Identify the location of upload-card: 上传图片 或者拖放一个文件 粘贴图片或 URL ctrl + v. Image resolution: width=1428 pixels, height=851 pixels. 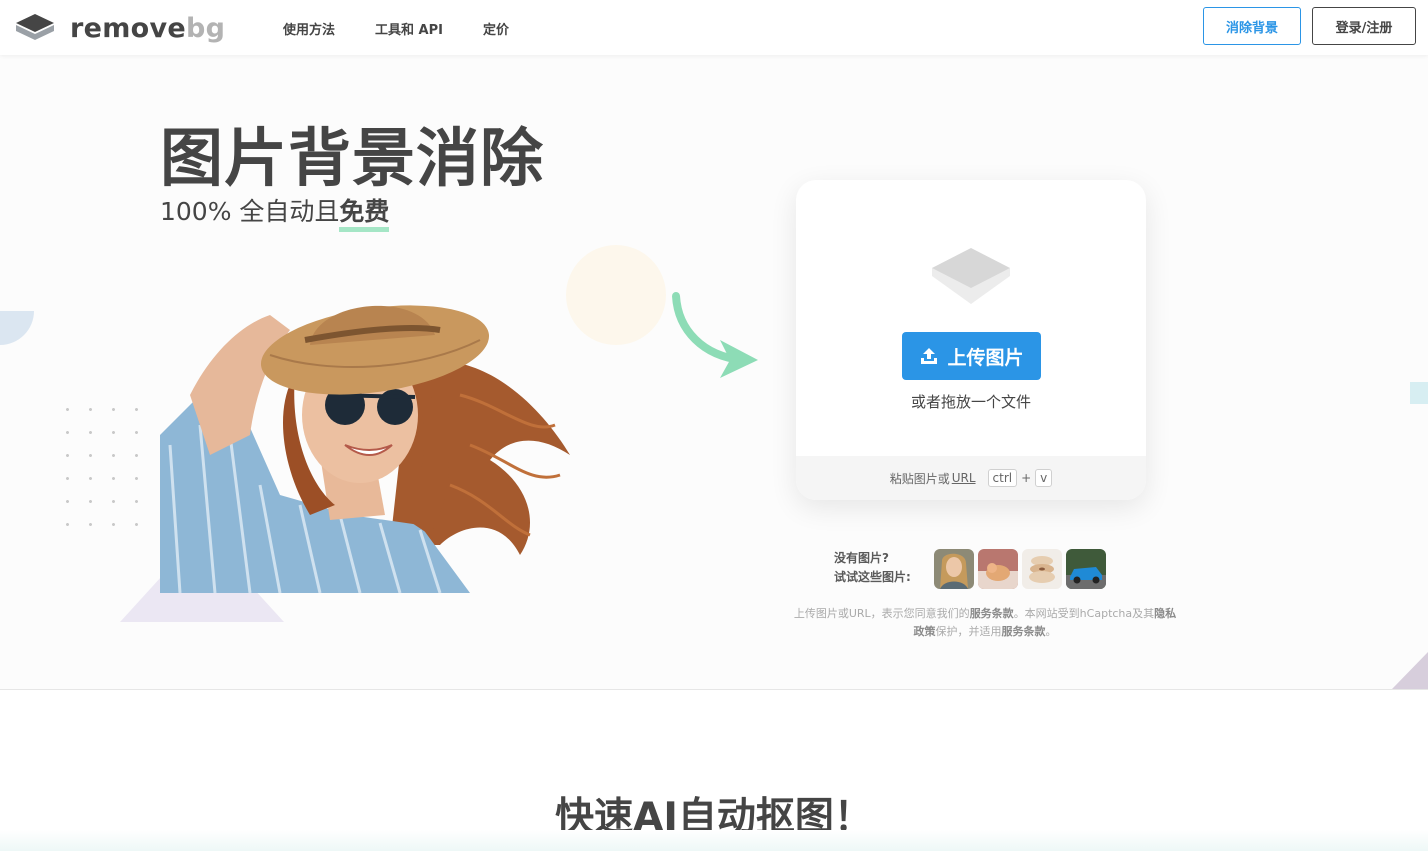
(971, 340).